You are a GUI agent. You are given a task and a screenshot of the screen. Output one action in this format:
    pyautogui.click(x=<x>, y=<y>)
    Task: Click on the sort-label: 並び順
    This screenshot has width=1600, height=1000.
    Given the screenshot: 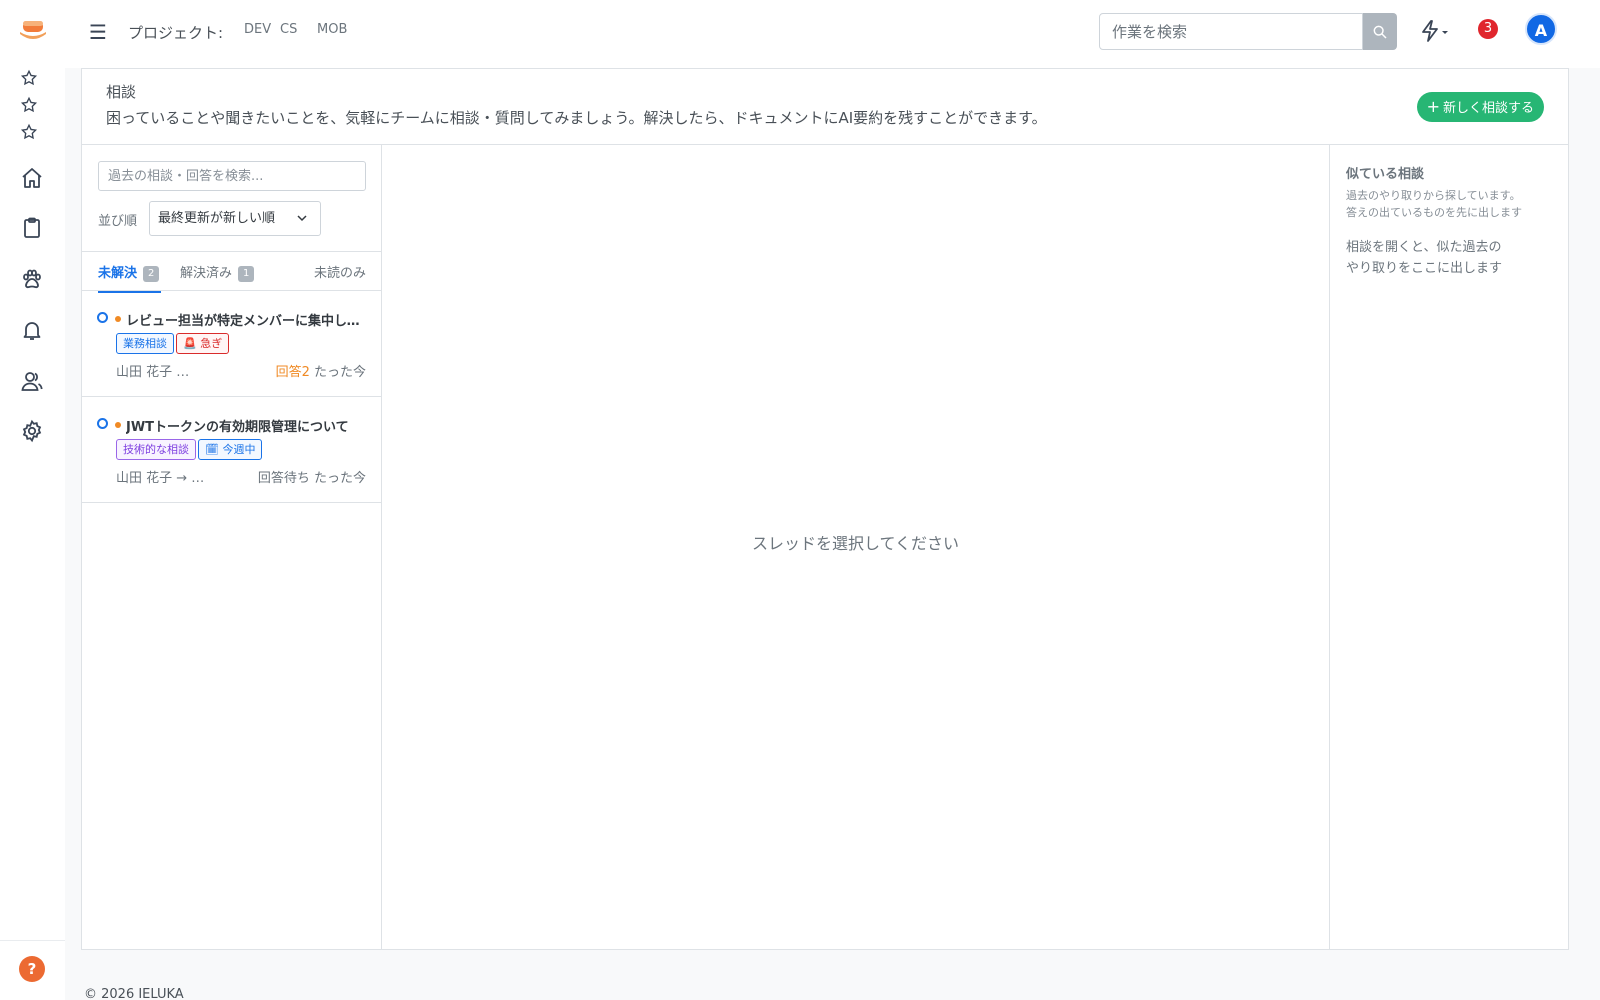 What is the action you would take?
    pyautogui.click(x=118, y=221)
    